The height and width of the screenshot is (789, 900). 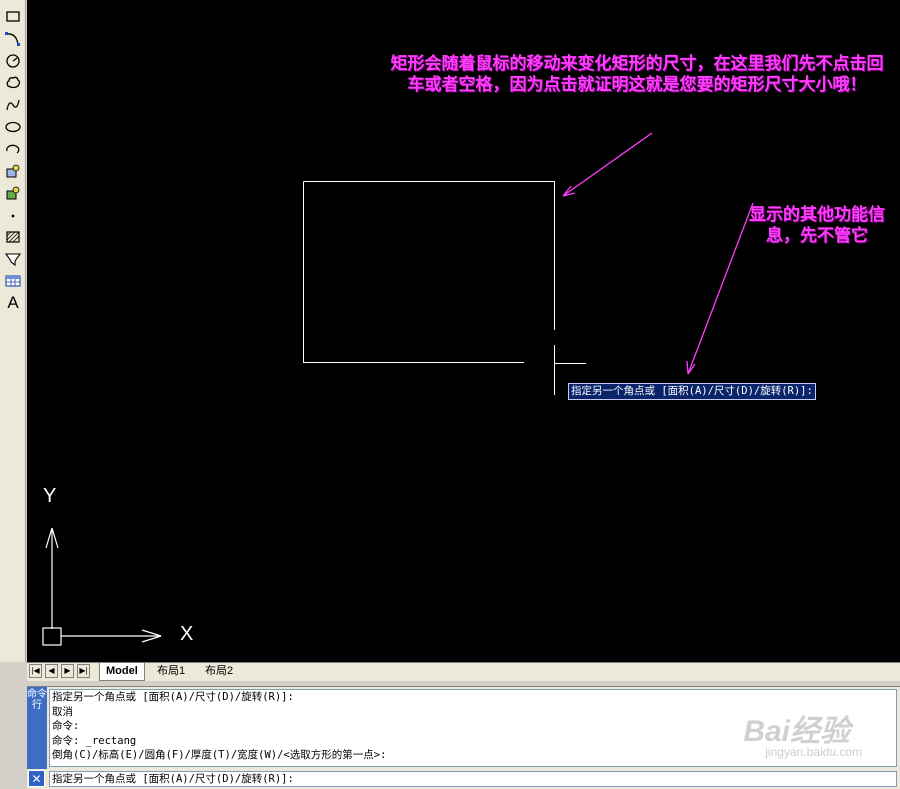 I want to click on revcloud-tool-icon, so click(x=13, y=83).